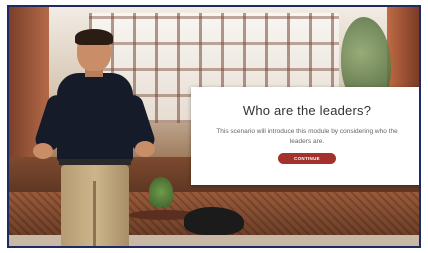  I want to click on presenter-hair, so click(94, 37).